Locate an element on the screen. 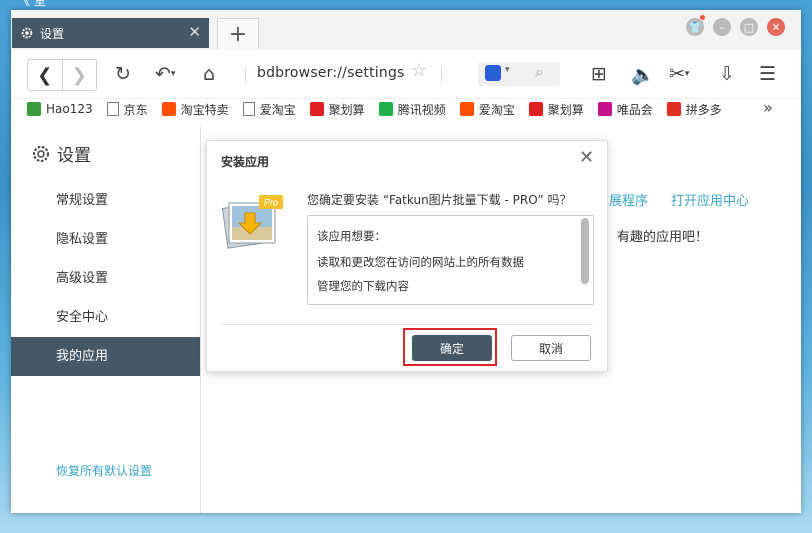 The image size is (812, 533). vip-icon is located at coordinates (604, 109).